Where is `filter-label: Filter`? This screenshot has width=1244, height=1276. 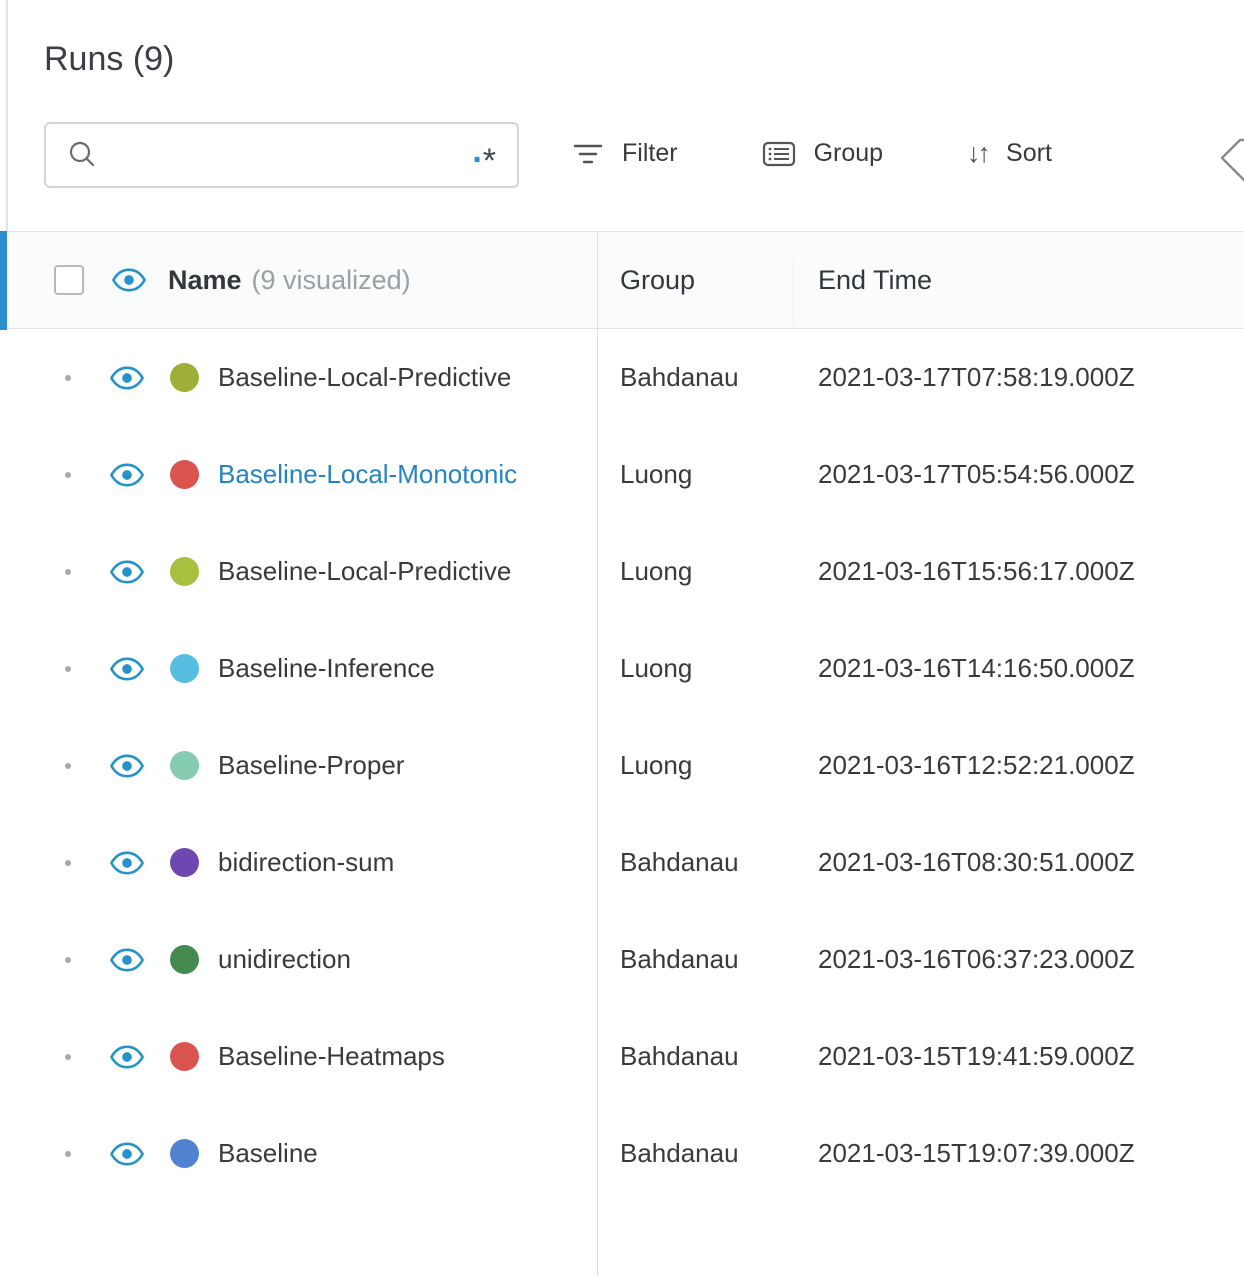
filter-label: Filter is located at coordinates (650, 153).